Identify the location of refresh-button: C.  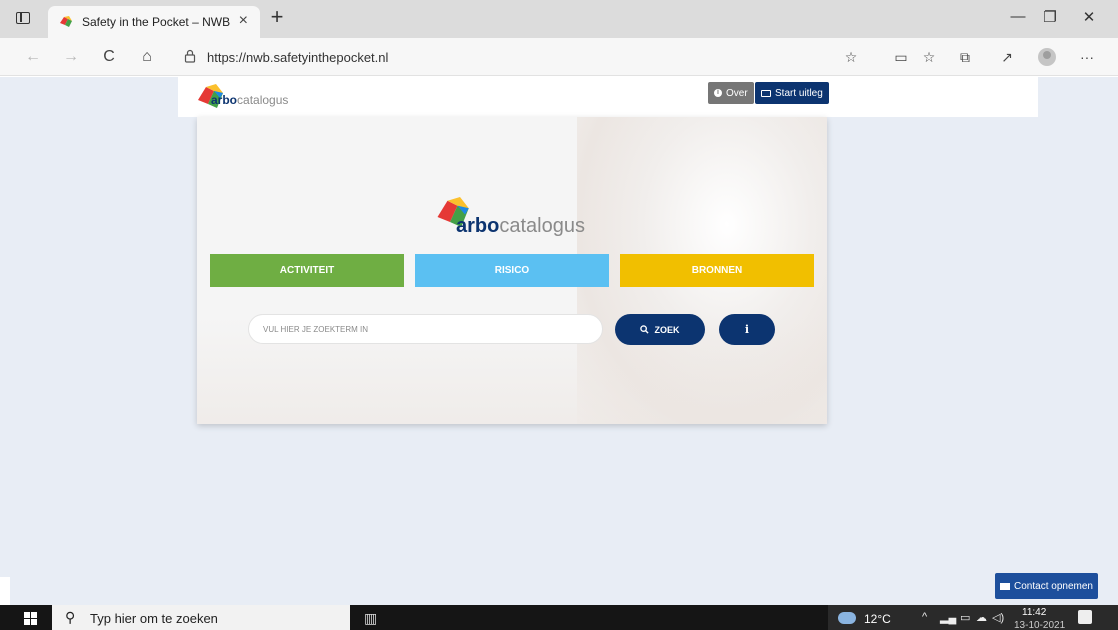
(109, 57).